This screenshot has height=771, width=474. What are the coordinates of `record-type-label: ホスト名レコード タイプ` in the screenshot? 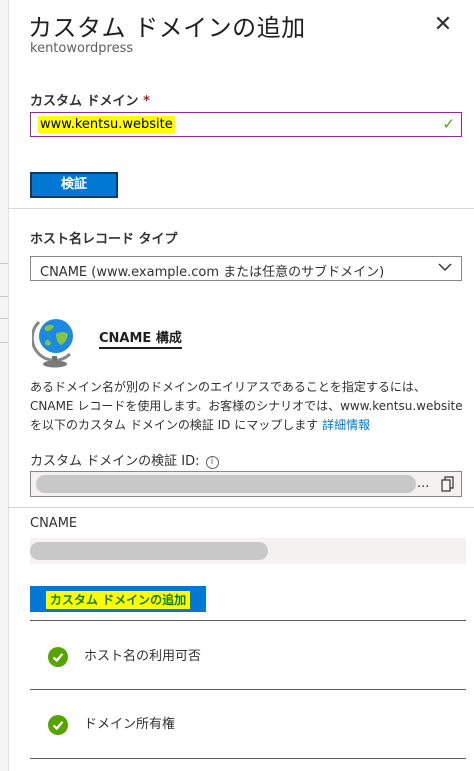 It's located at (104, 239).